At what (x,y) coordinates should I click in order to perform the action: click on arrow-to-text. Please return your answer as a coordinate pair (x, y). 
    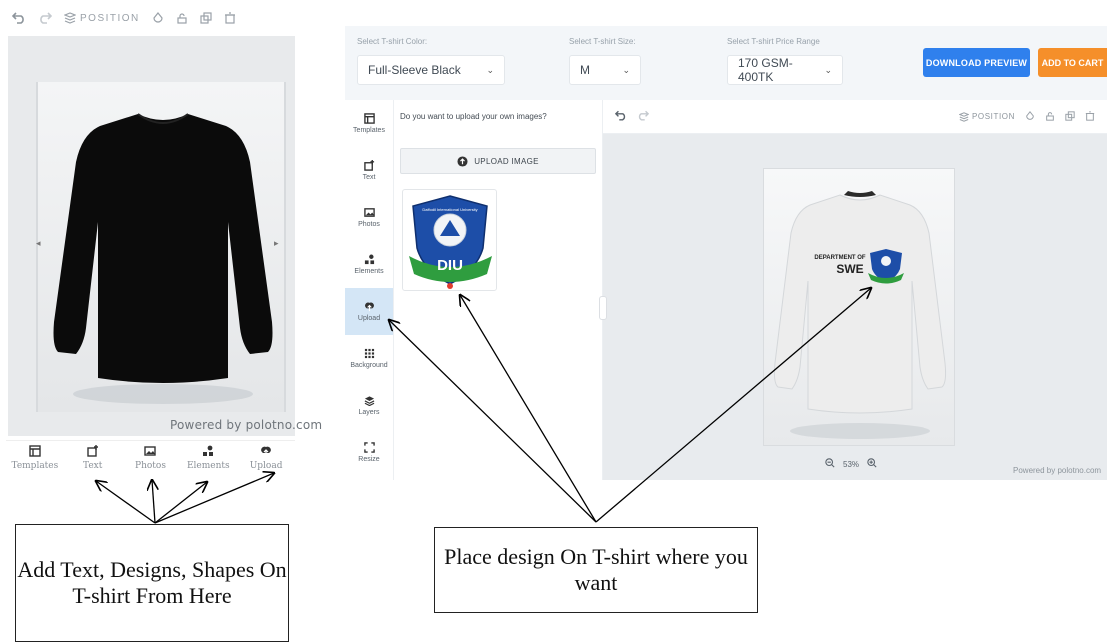
    Looking at the image, I should click on (126, 502).